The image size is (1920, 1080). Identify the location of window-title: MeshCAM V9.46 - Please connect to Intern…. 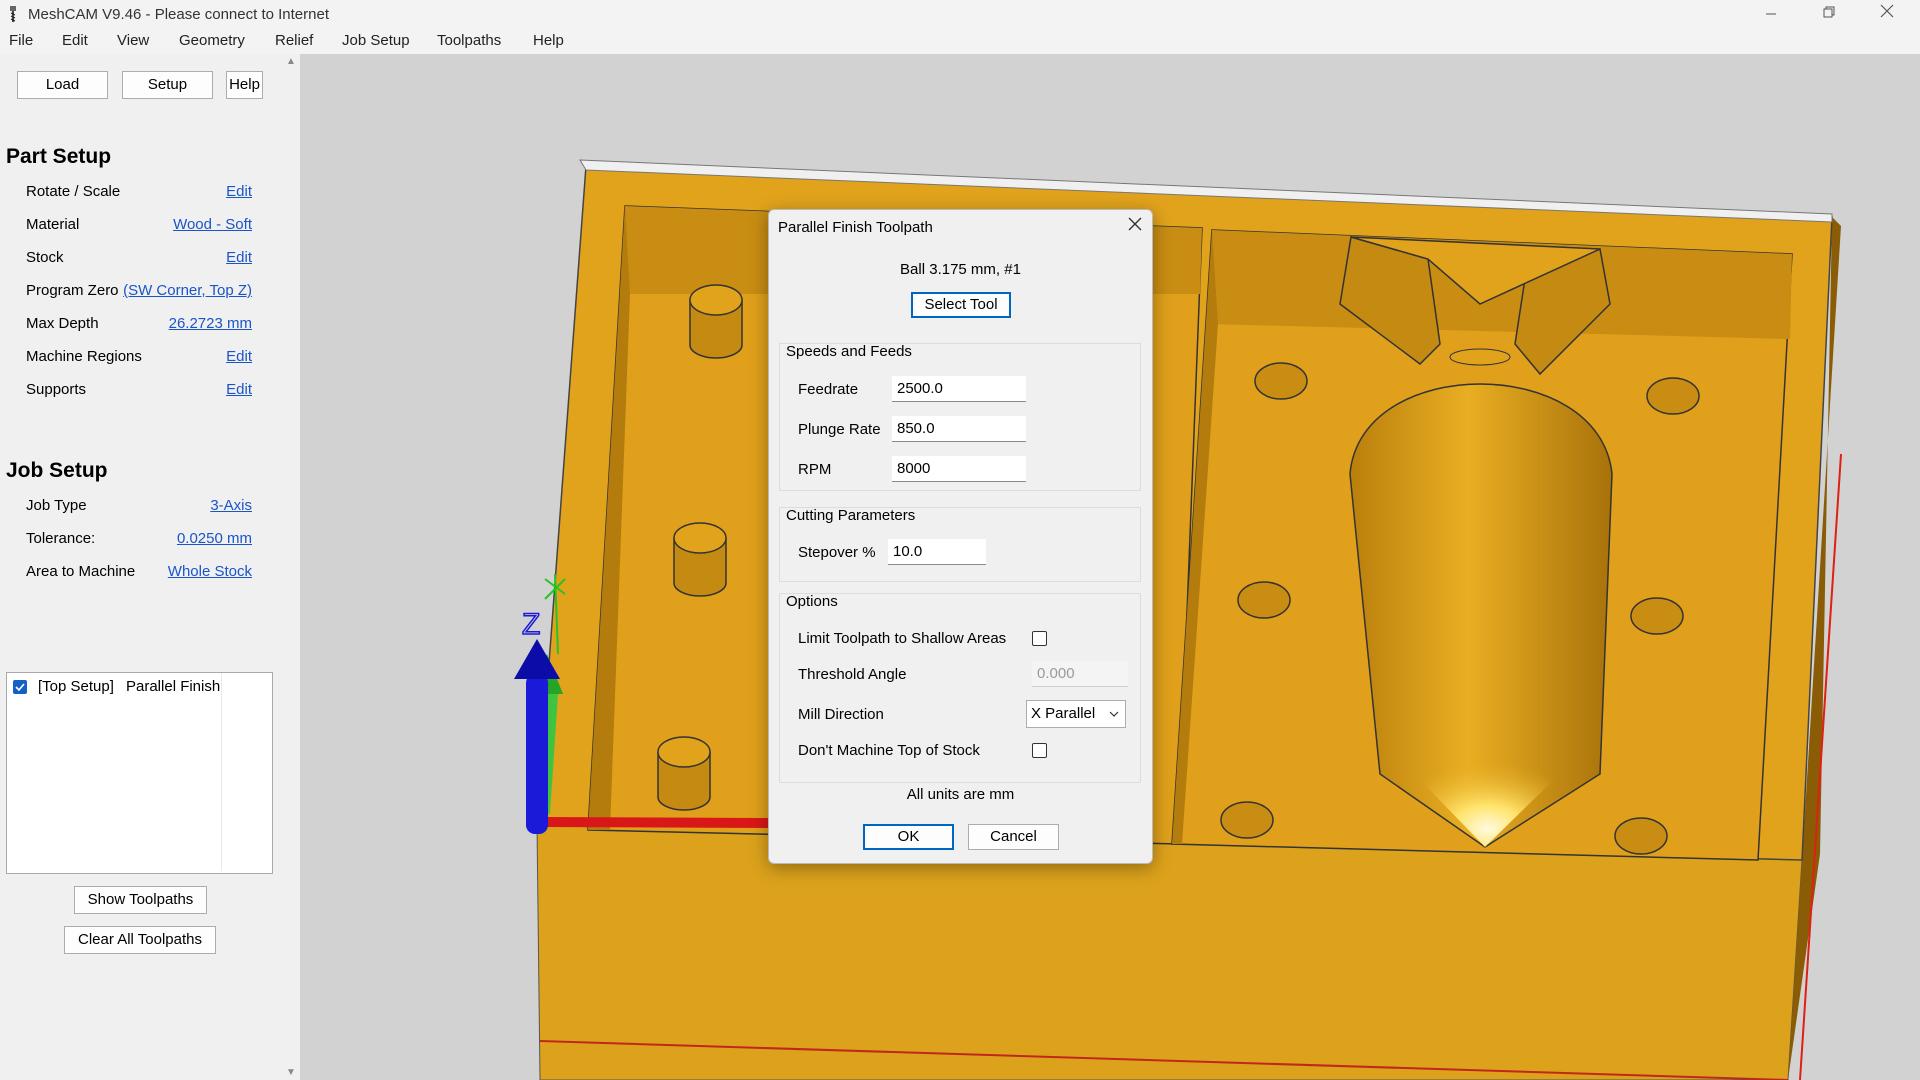
(178, 14).